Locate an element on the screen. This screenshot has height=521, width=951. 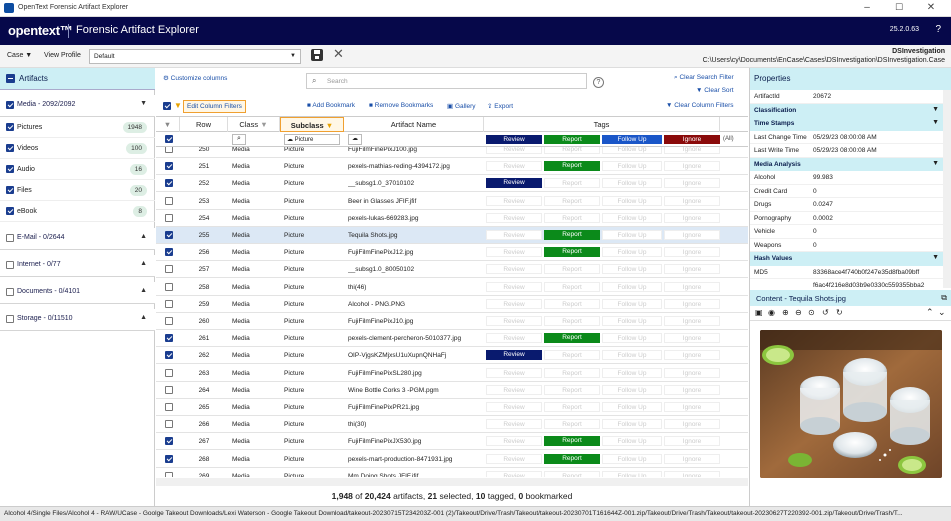
rotate-right-icon: ↻ is located at coordinates (839, 312).